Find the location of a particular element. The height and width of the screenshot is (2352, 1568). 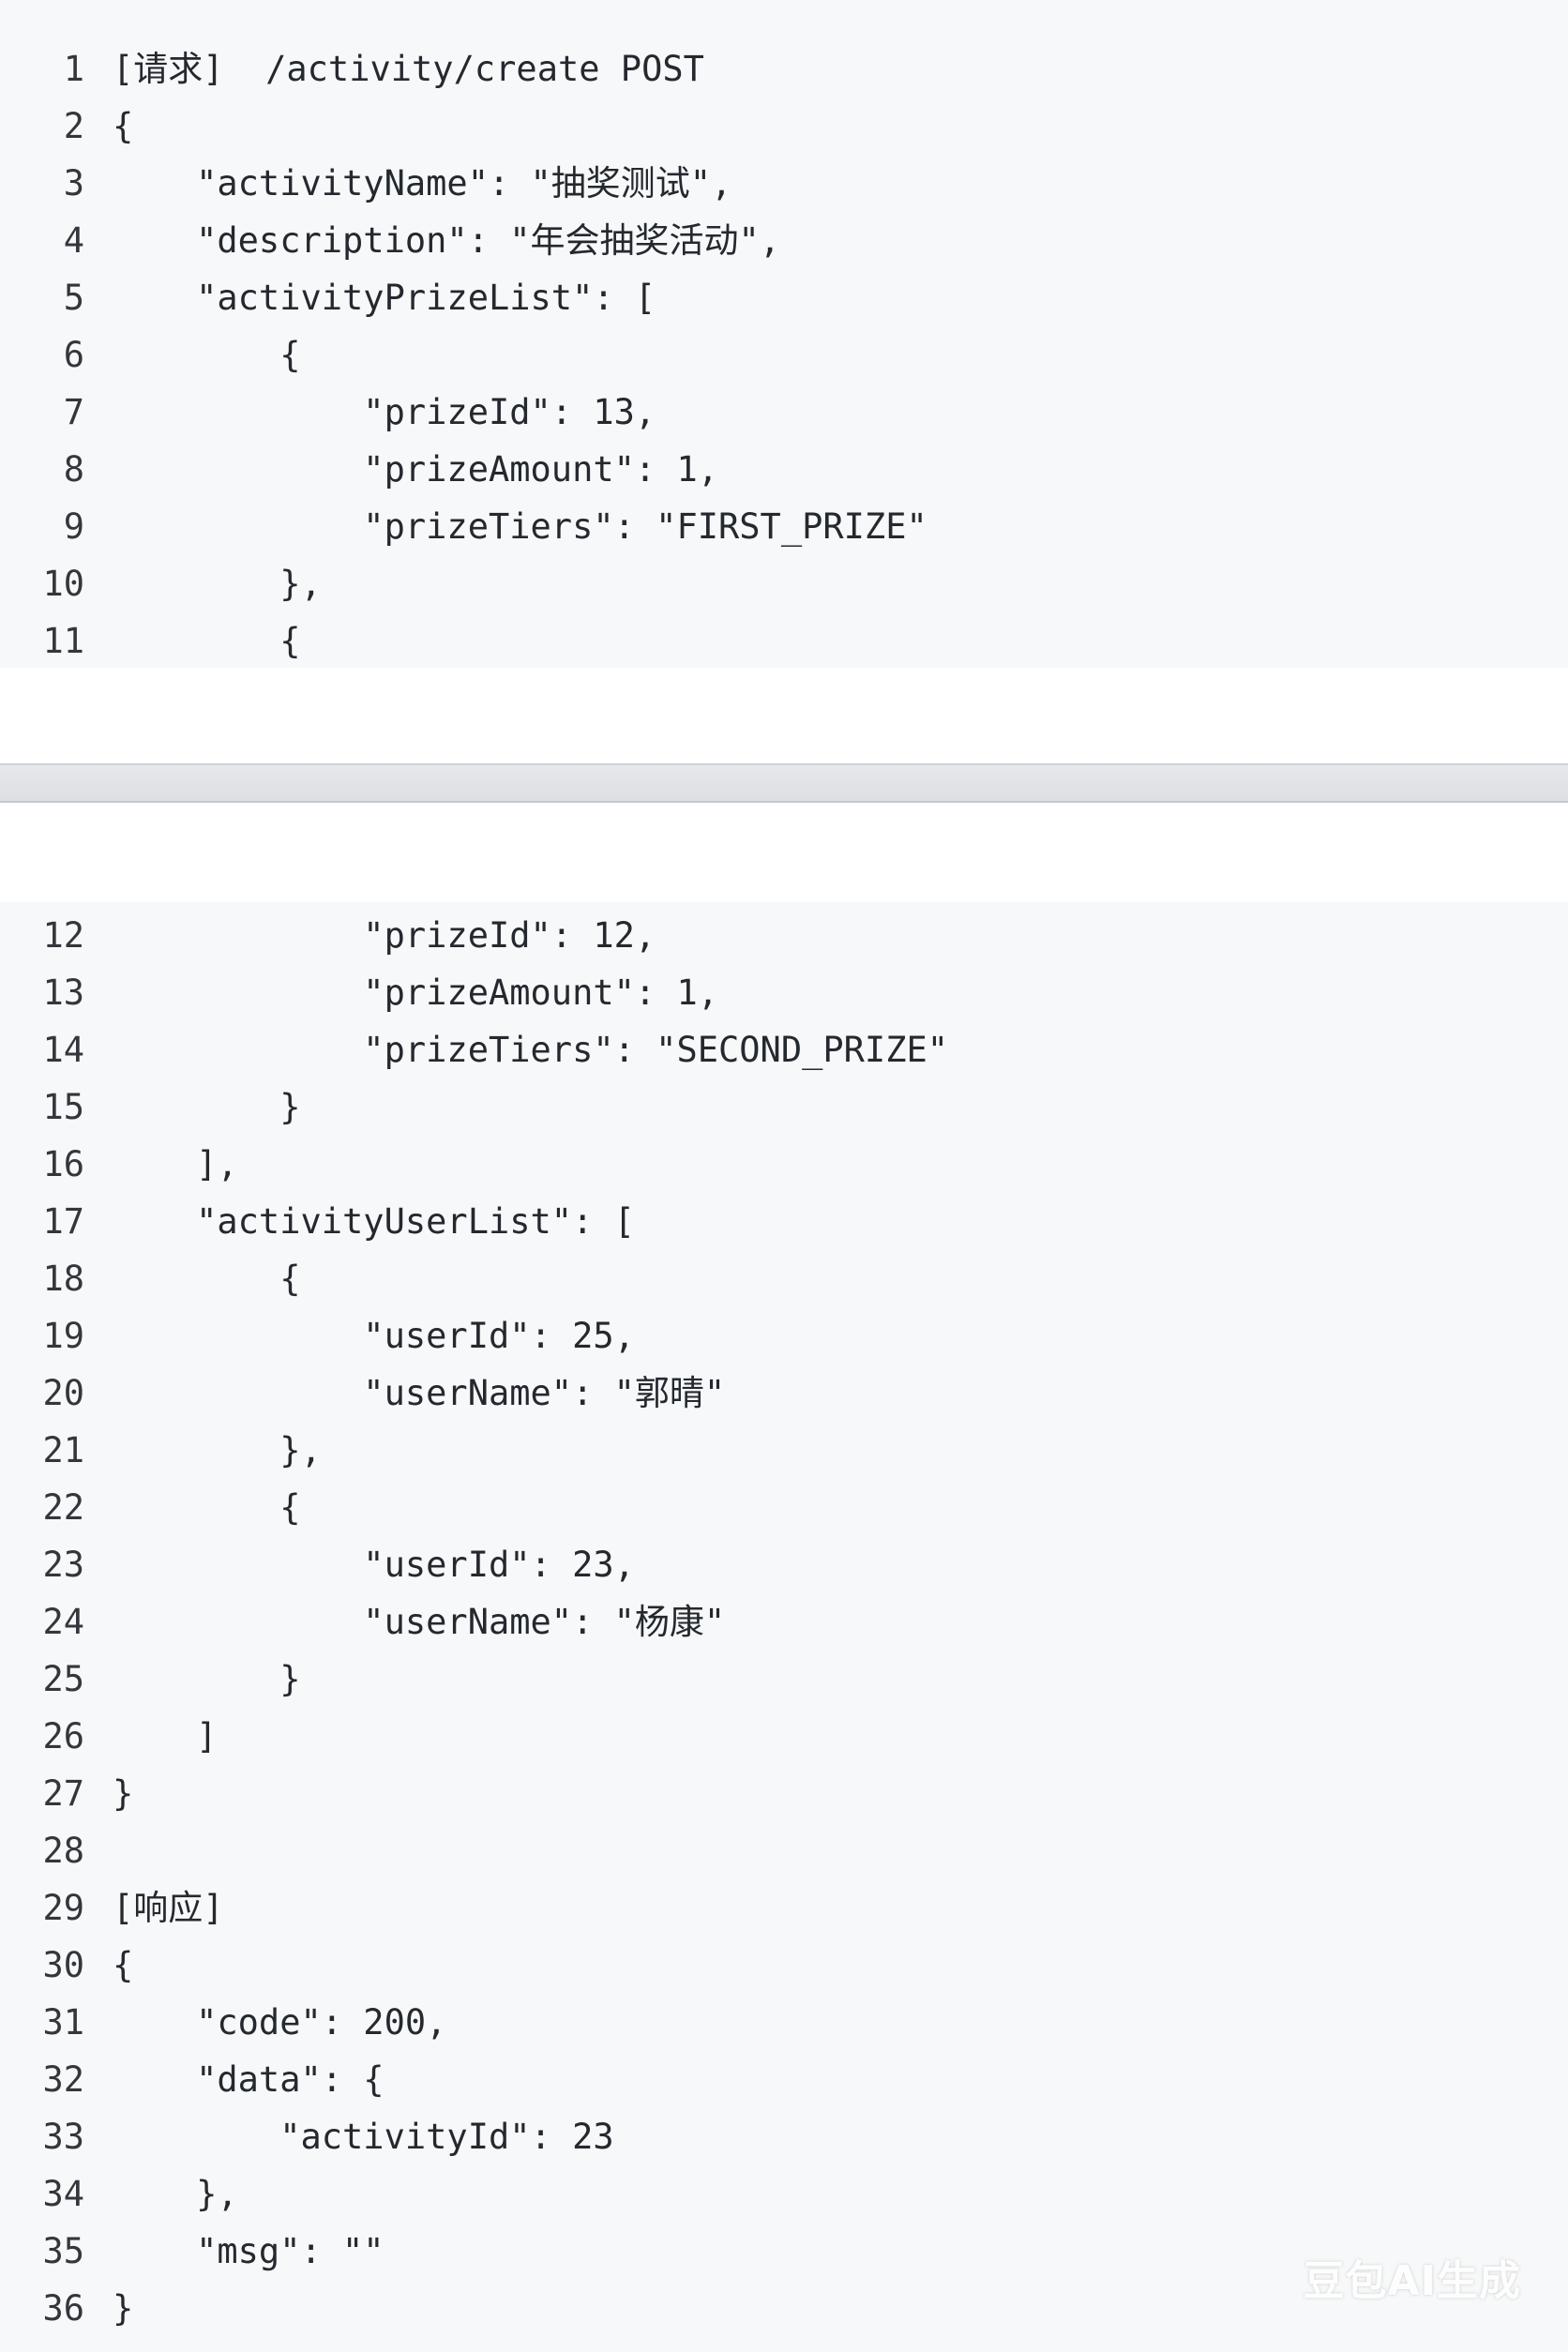

code-line: 28 is located at coordinates (784, 1850).